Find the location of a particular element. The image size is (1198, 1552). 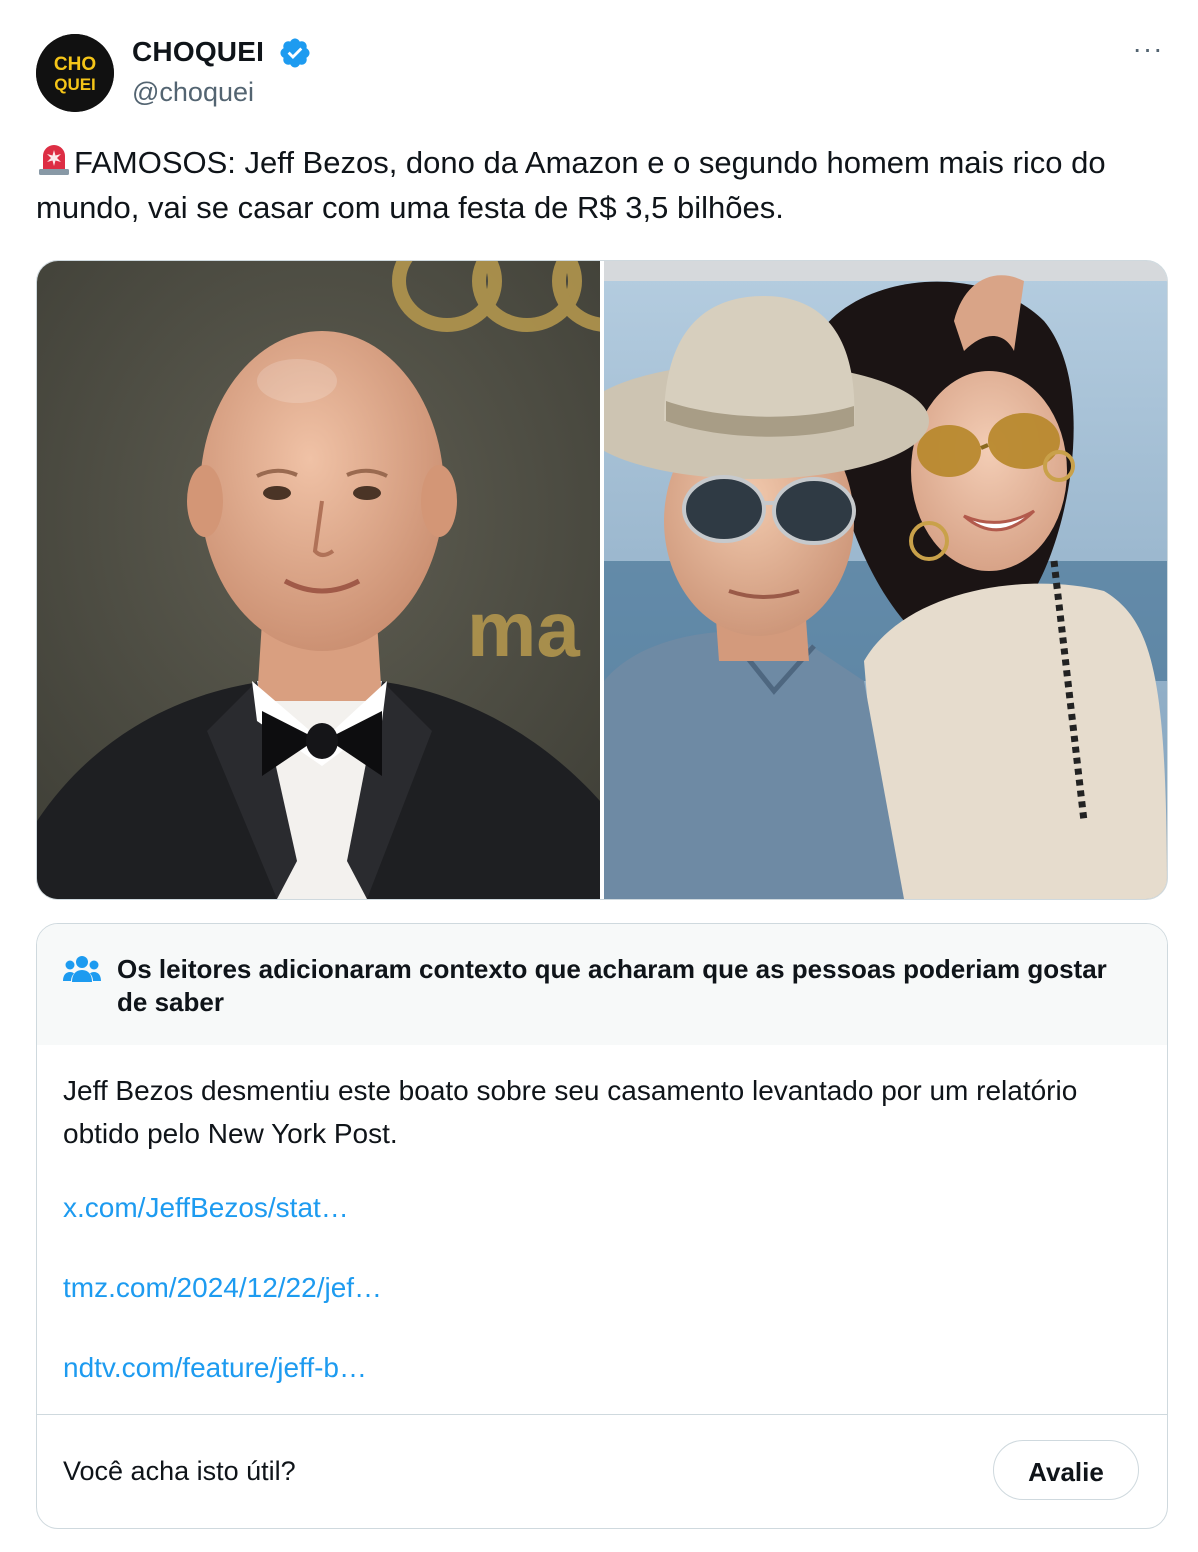

svg-text: ma is located at coordinates (523, 629).